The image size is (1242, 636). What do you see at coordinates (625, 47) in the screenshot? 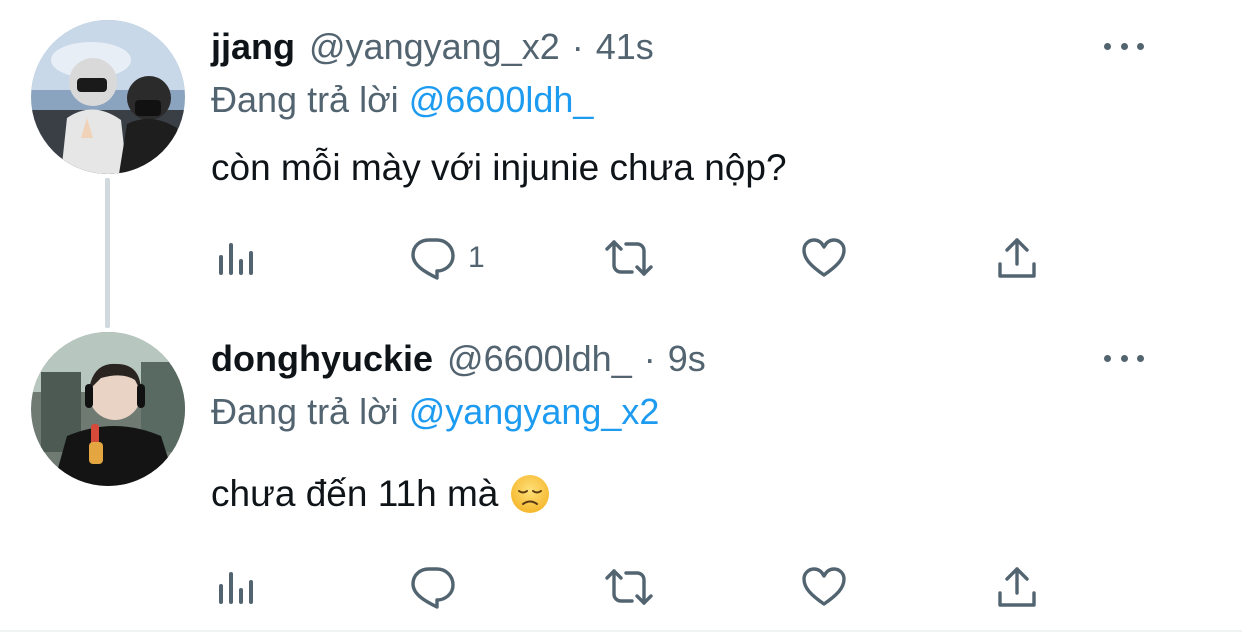
I see `timestamp: 41s` at bounding box center [625, 47].